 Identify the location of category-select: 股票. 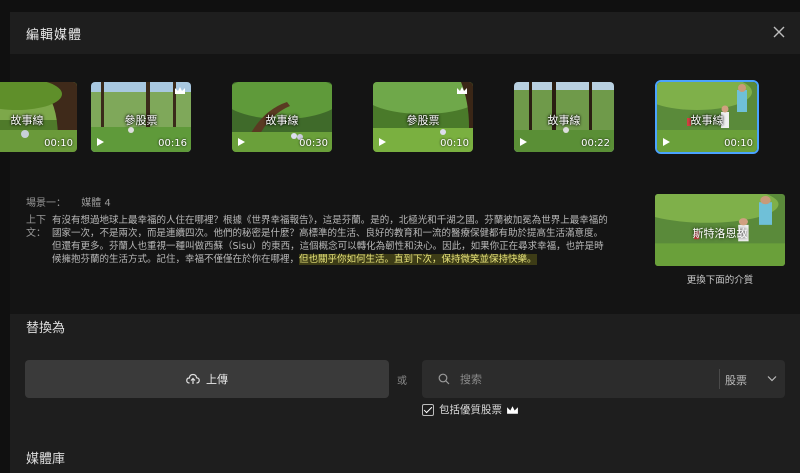
(736, 380).